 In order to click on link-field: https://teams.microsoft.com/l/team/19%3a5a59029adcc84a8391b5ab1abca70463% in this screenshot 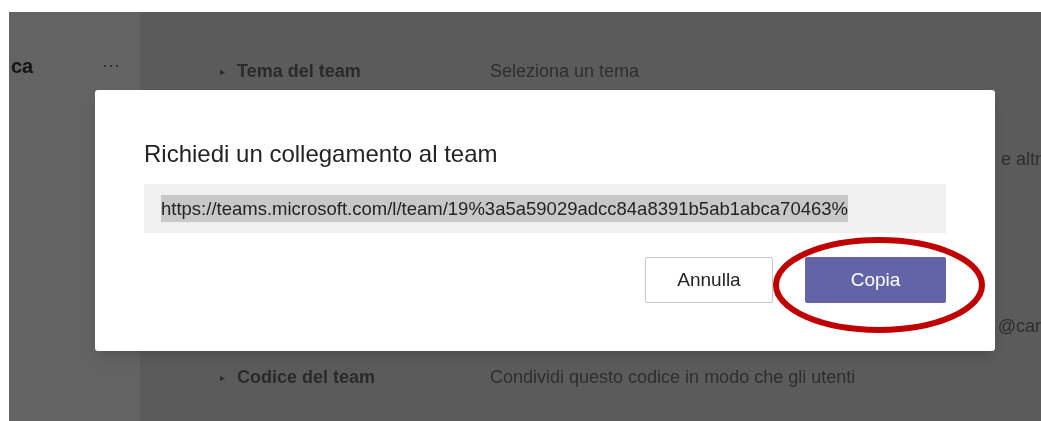, I will do `click(545, 208)`.